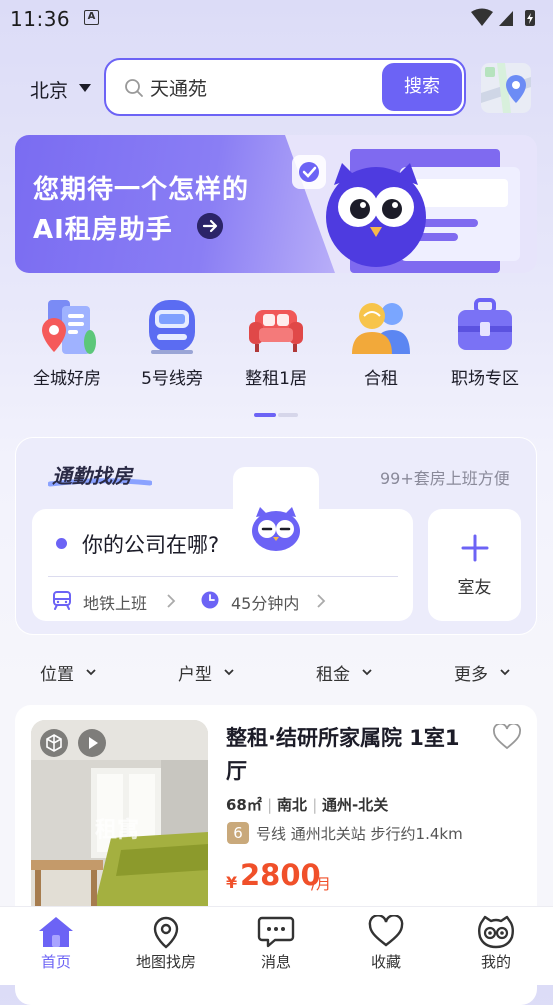 Image resolution: width=553 pixels, height=1005 pixels. Describe the element at coordinates (506, 18) in the screenshot. I see `signal-icon` at that location.